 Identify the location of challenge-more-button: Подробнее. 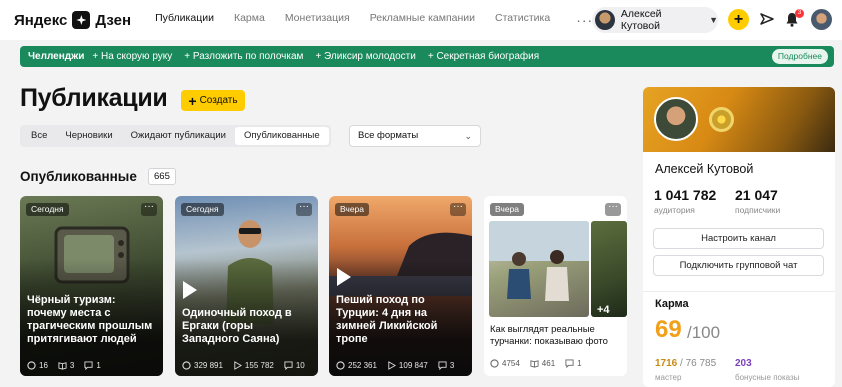
(799, 56).